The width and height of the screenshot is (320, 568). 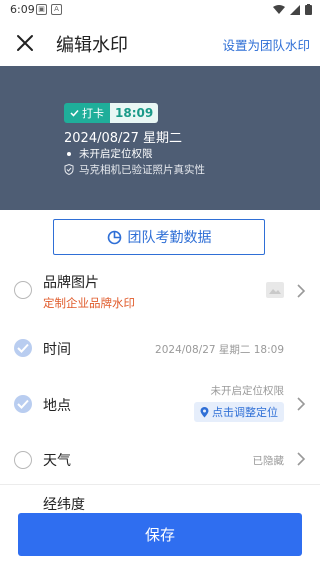 I want to click on team-attendance-button: 团队考勤数据, so click(x=159, y=237).